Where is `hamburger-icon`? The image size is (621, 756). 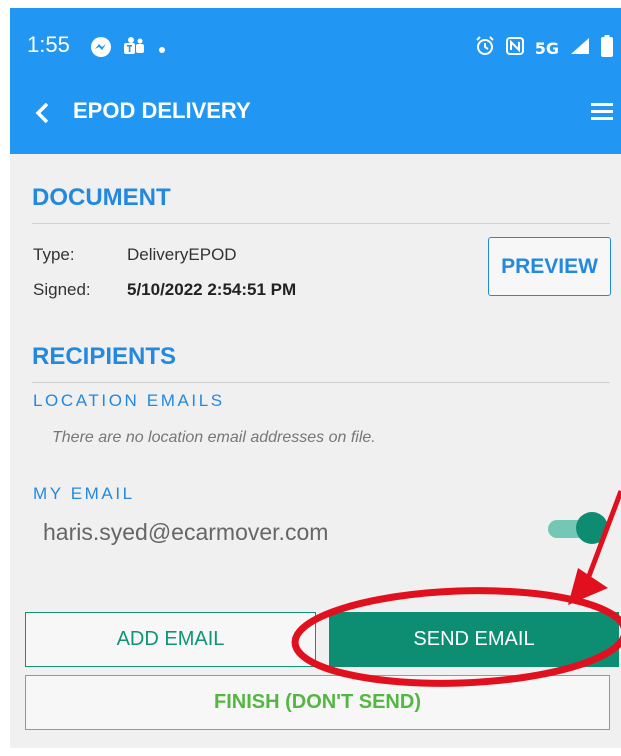 hamburger-icon is located at coordinates (602, 114).